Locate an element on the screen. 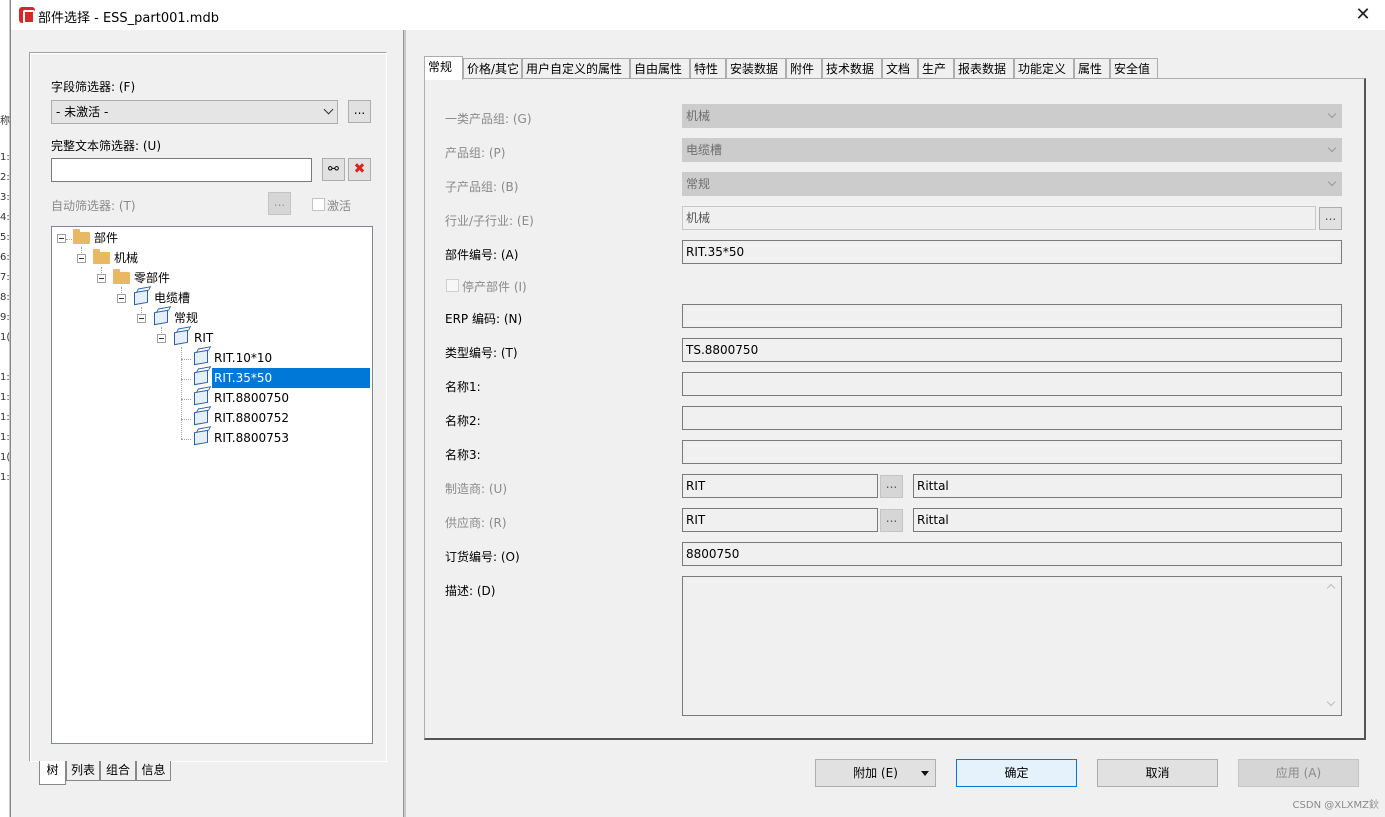  tab-combination: 组合 is located at coordinates (118, 771).